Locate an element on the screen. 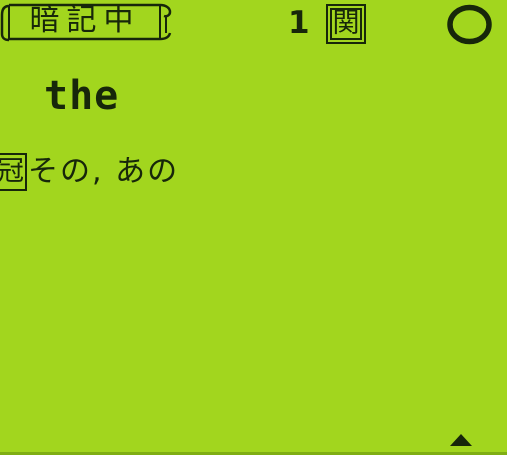 This screenshot has height=455, width=507. definition-row: 冠 その, あの is located at coordinates (89, 172).